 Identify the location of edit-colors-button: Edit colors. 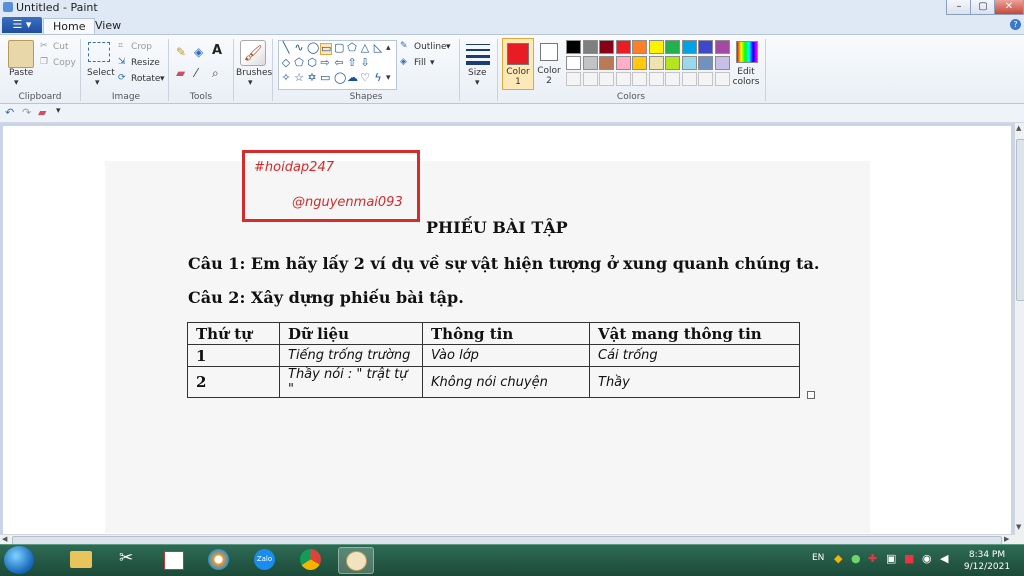
(746, 77).